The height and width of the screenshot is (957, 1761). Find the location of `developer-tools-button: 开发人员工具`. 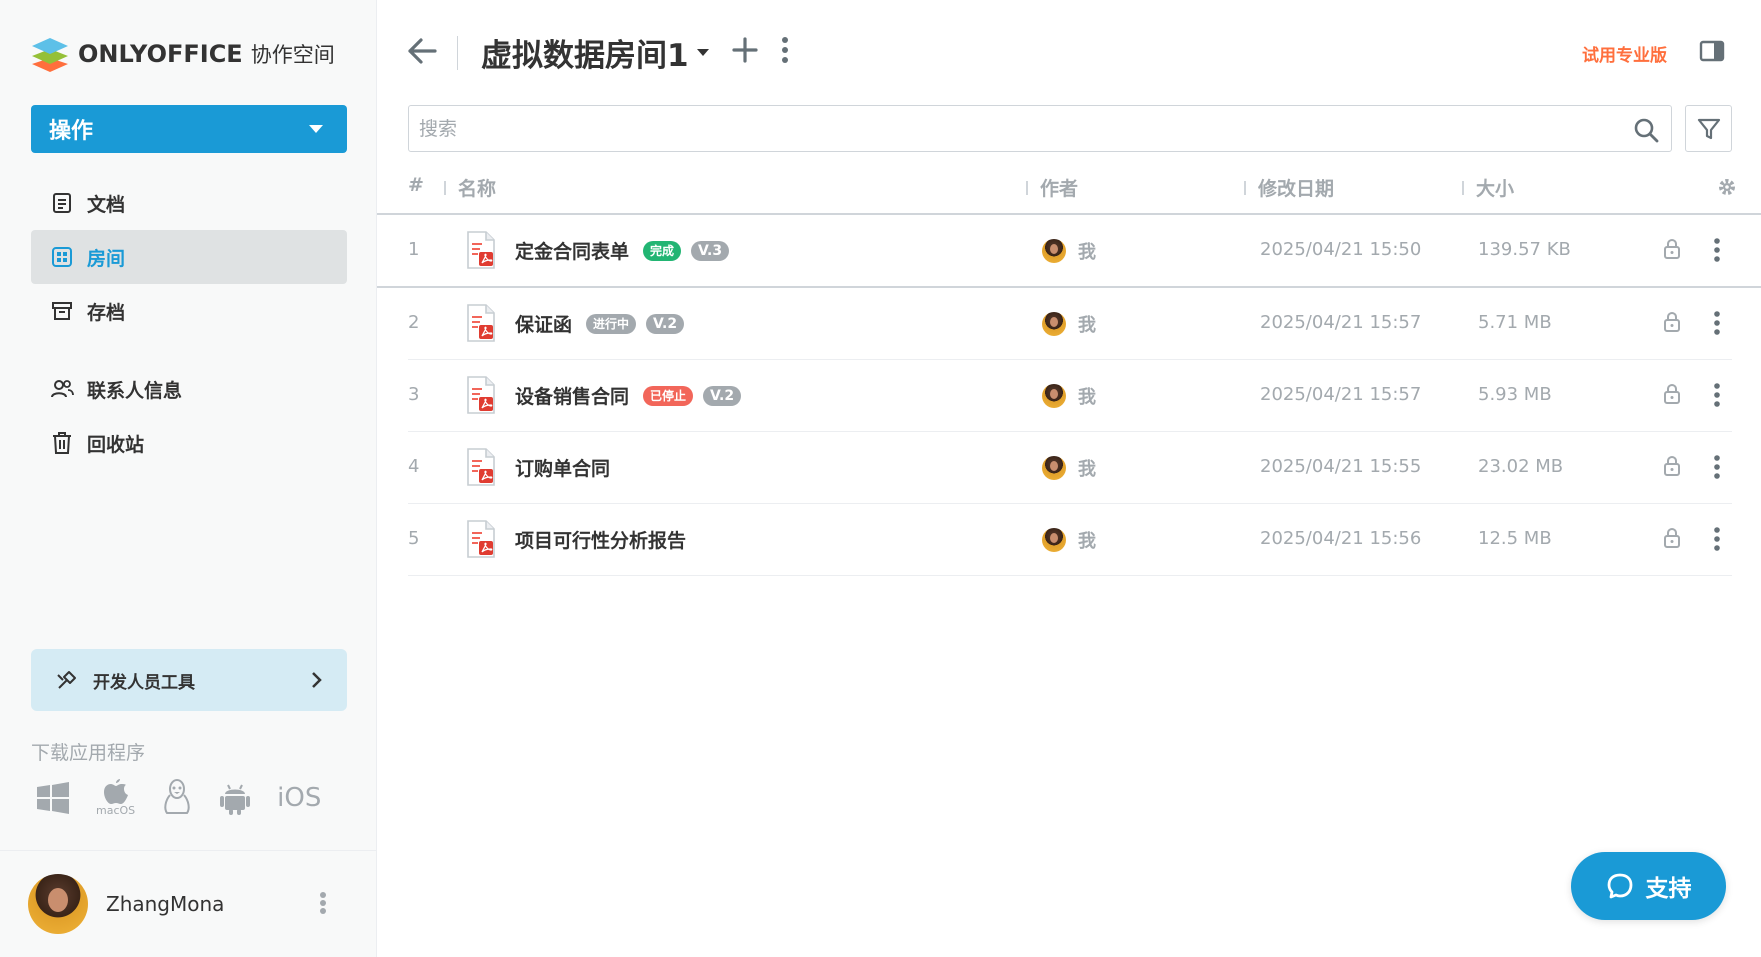

developer-tools-button: 开发人员工具 is located at coordinates (189, 680).